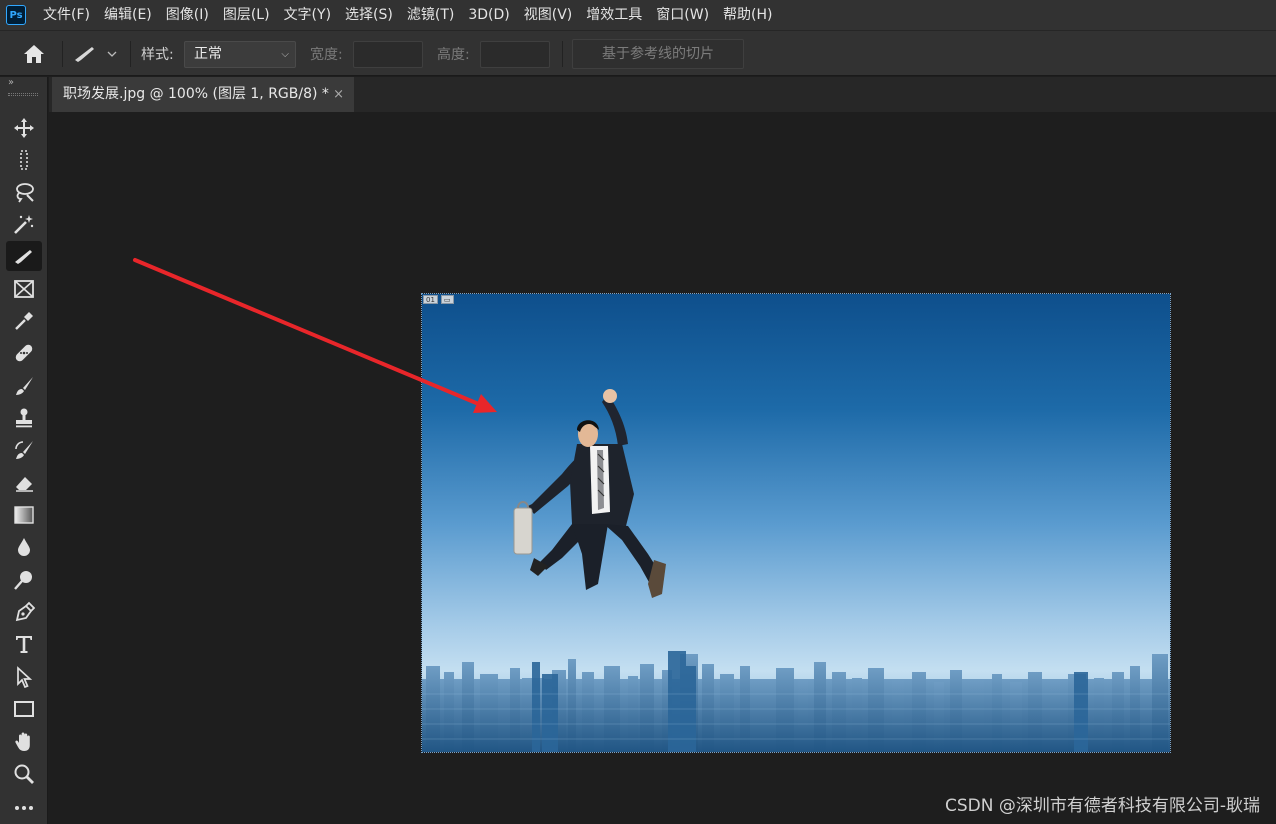  Describe the element at coordinates (488, 15) in the screenshot. I see `menu-3d: 3D(D)` at that location.